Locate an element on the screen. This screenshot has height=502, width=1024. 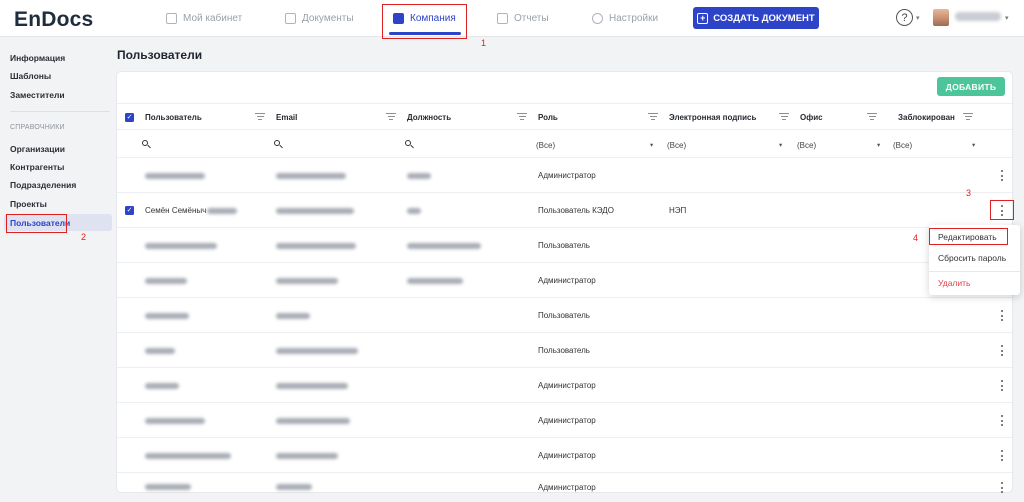
column-header-position: Должность is located at coordinates (429, 117).